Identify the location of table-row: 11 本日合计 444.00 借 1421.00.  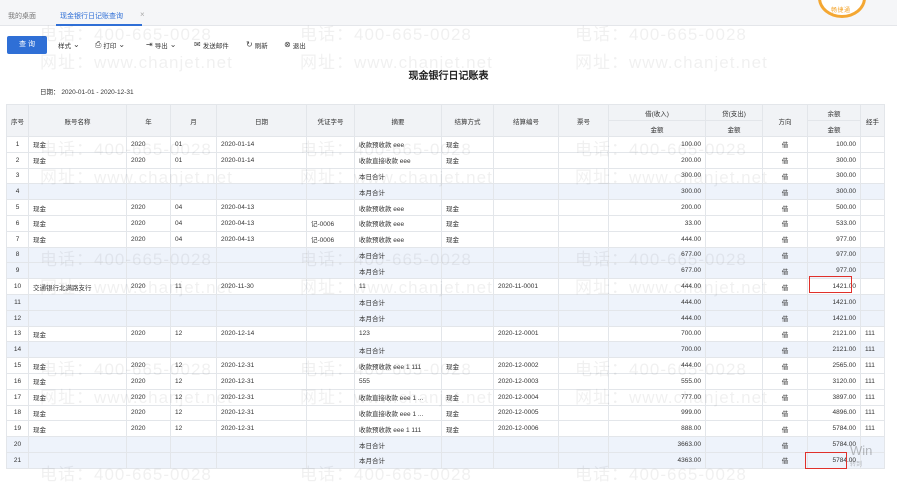
(445, 302).